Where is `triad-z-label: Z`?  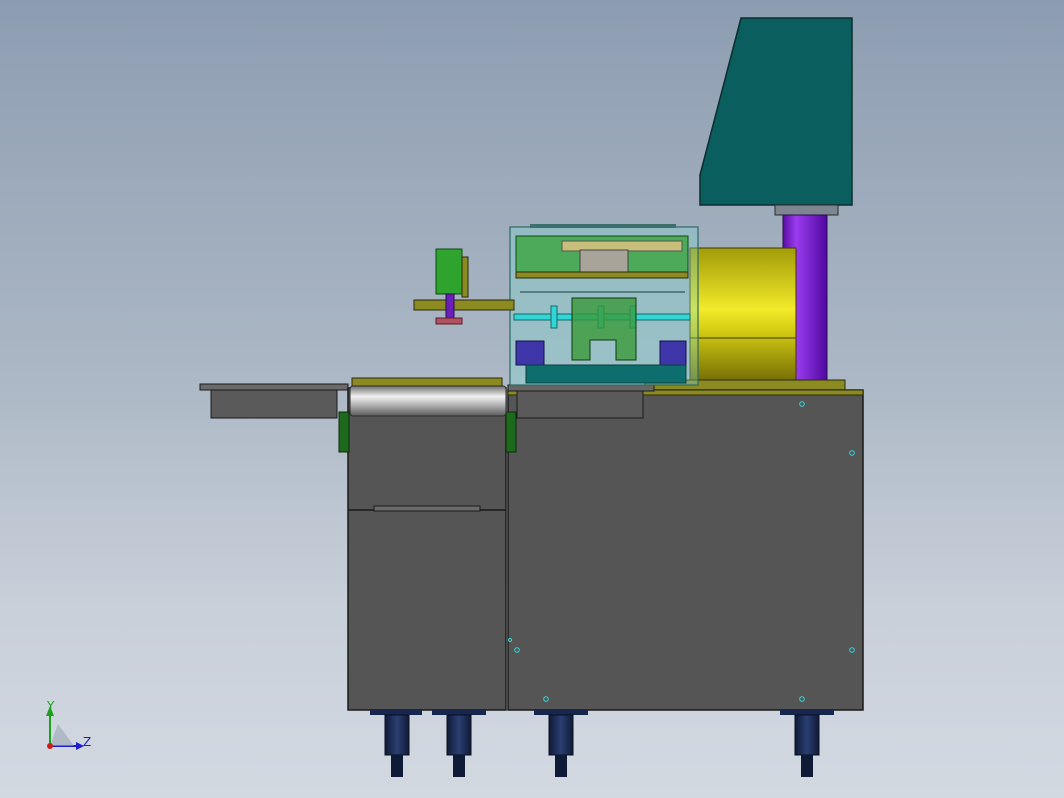
triad-z-label: Z is located at coordinates (87, 742).